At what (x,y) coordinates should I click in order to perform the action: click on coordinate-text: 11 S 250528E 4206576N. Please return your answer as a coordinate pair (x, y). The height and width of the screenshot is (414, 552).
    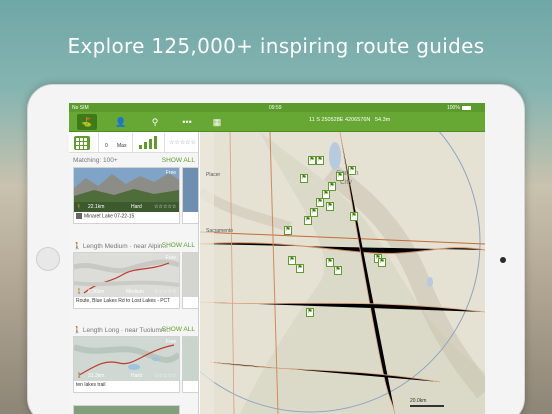
    Looking at the image, I should click on (340, 120).